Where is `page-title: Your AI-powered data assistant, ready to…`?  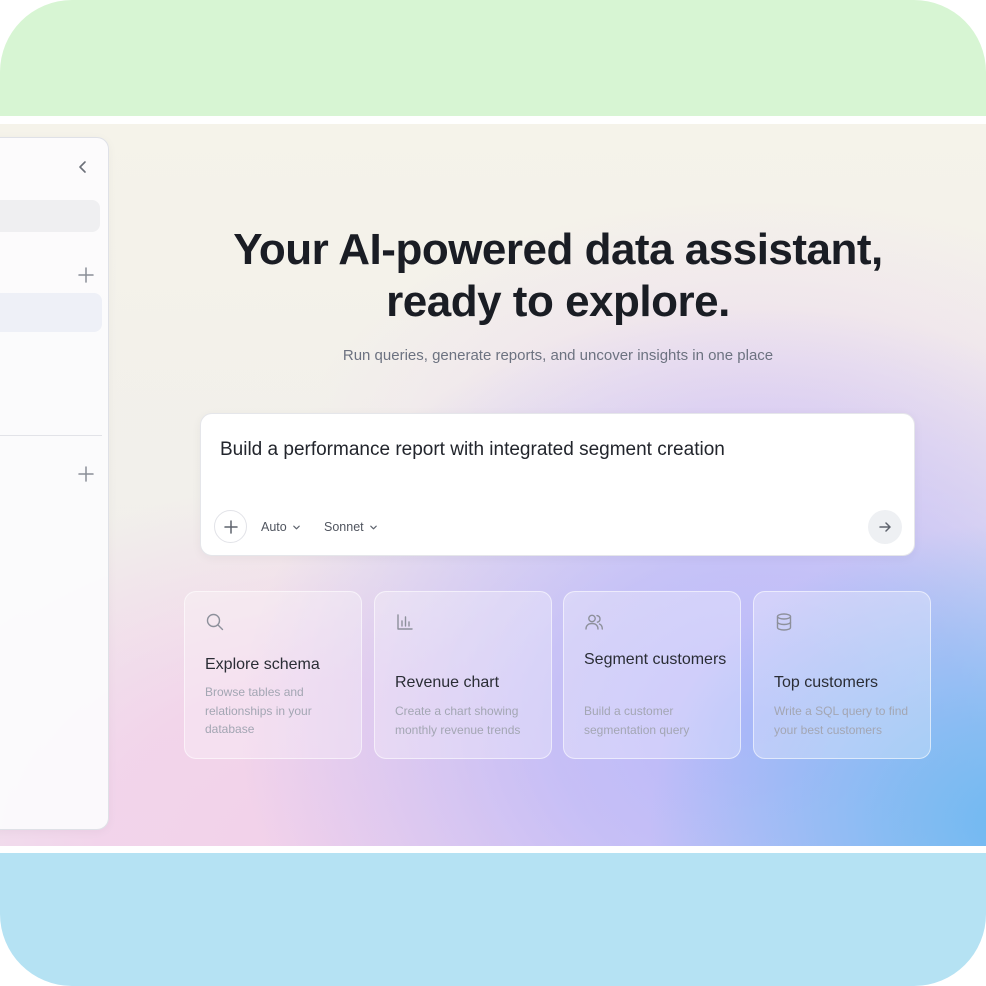 page-title: Your AI-powered data assistant, ready to… is located at coordinates (558, 276).